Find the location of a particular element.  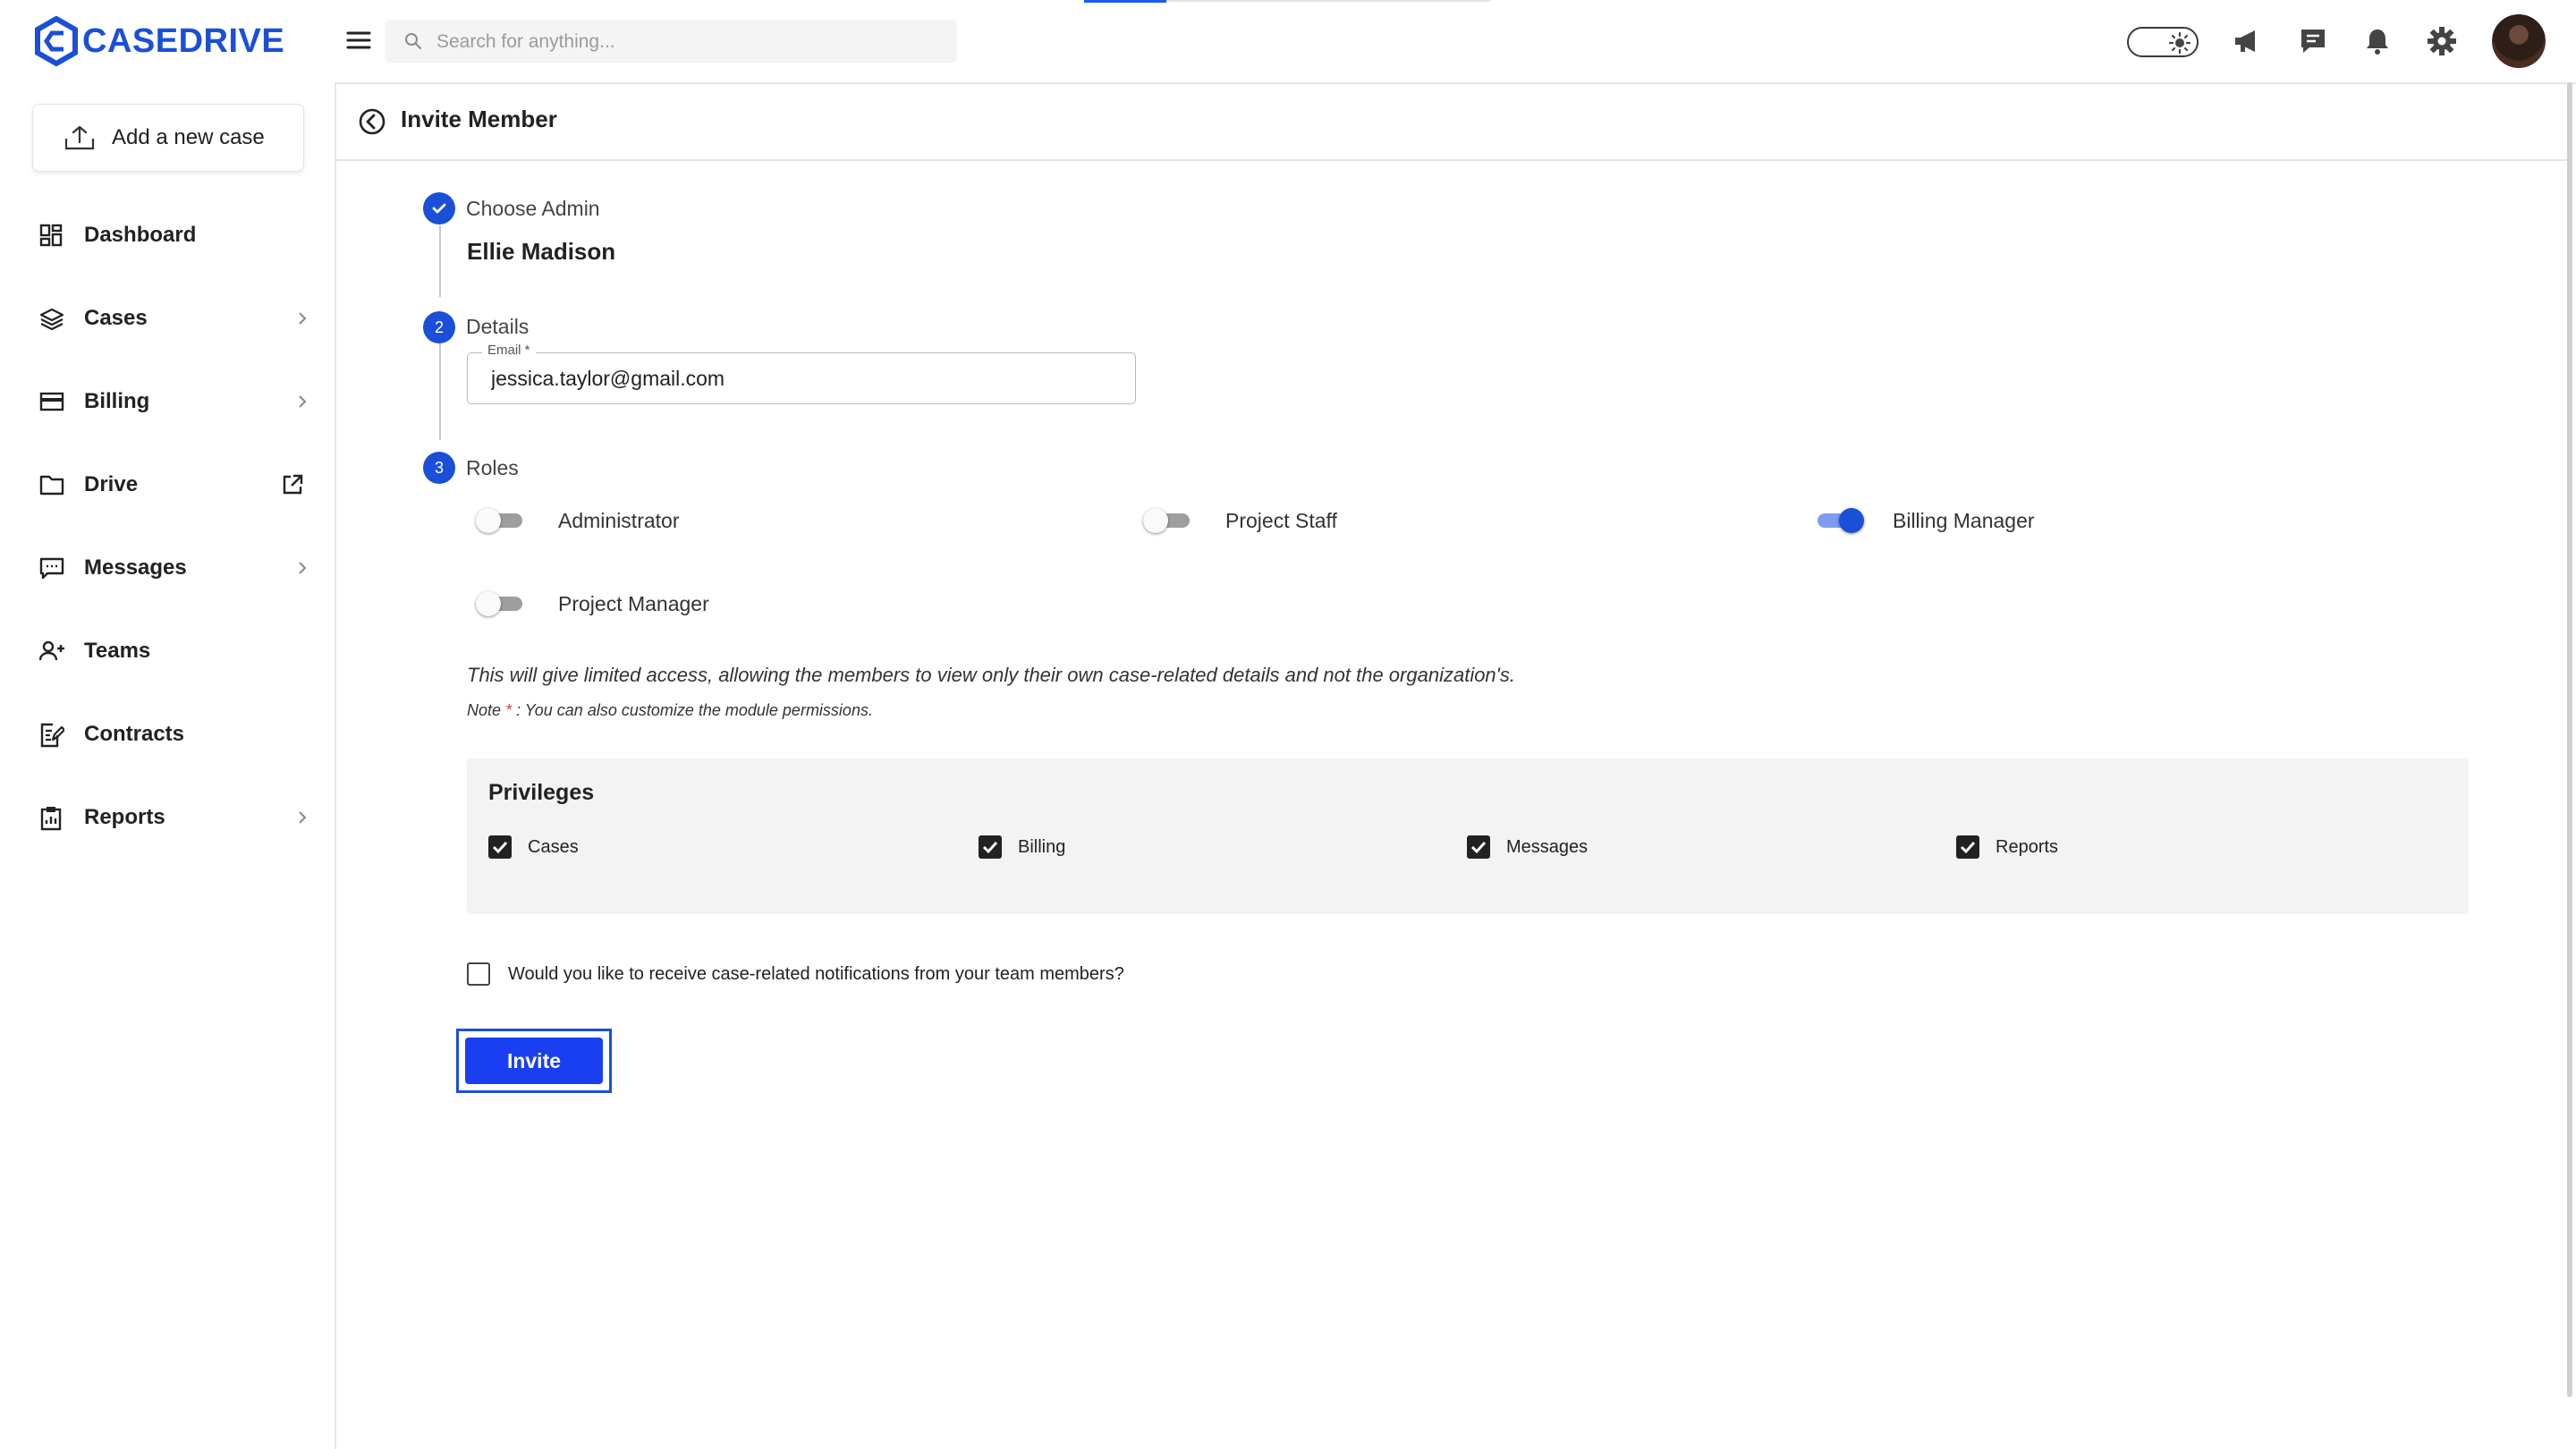

dashboard-icon is located at coordinates (51, 235).